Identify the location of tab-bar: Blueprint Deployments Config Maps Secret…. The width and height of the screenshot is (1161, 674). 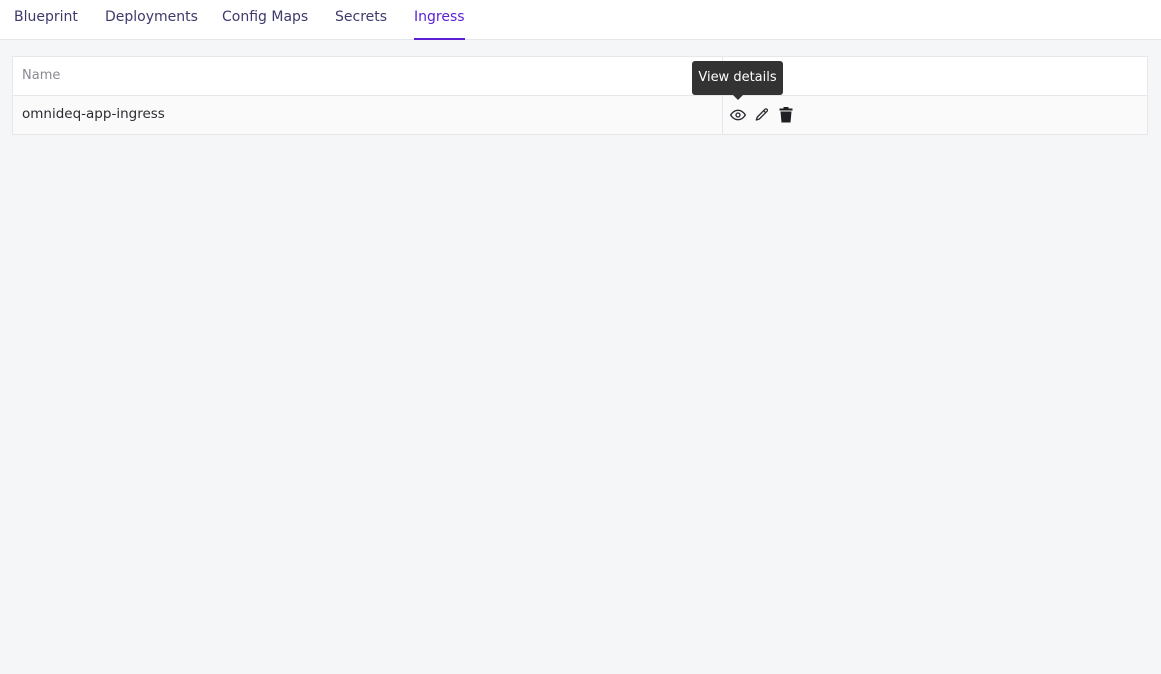
(580, 20).